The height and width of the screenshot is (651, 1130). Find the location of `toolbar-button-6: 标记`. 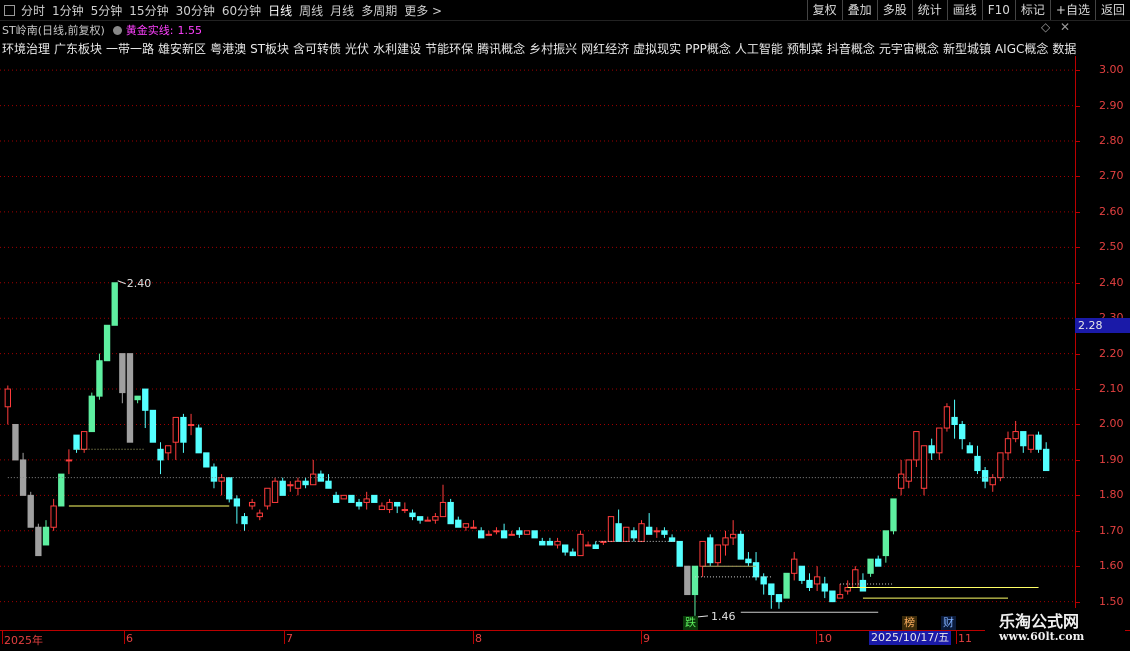

toolbar-button-6: 标记 is located at coordinates (1032, 10).